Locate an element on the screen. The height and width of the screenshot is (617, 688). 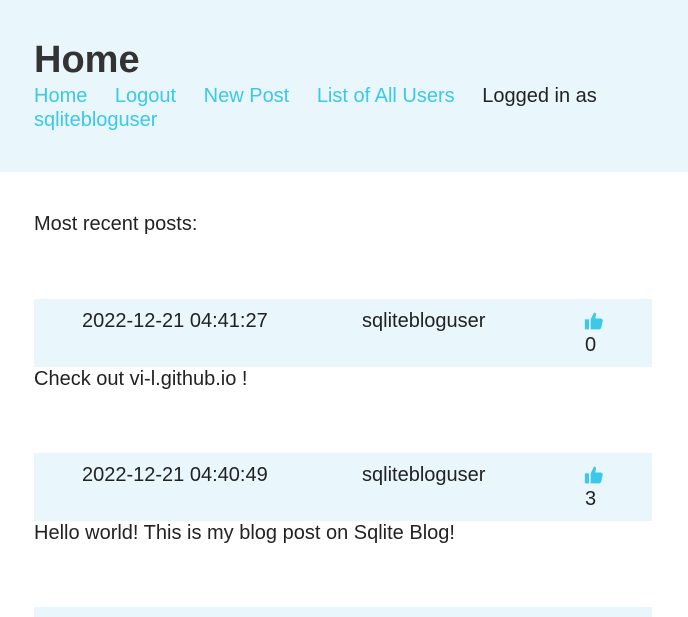
post-date: 2022-12-21 04:40:49 is located at coordinates (175, 475).